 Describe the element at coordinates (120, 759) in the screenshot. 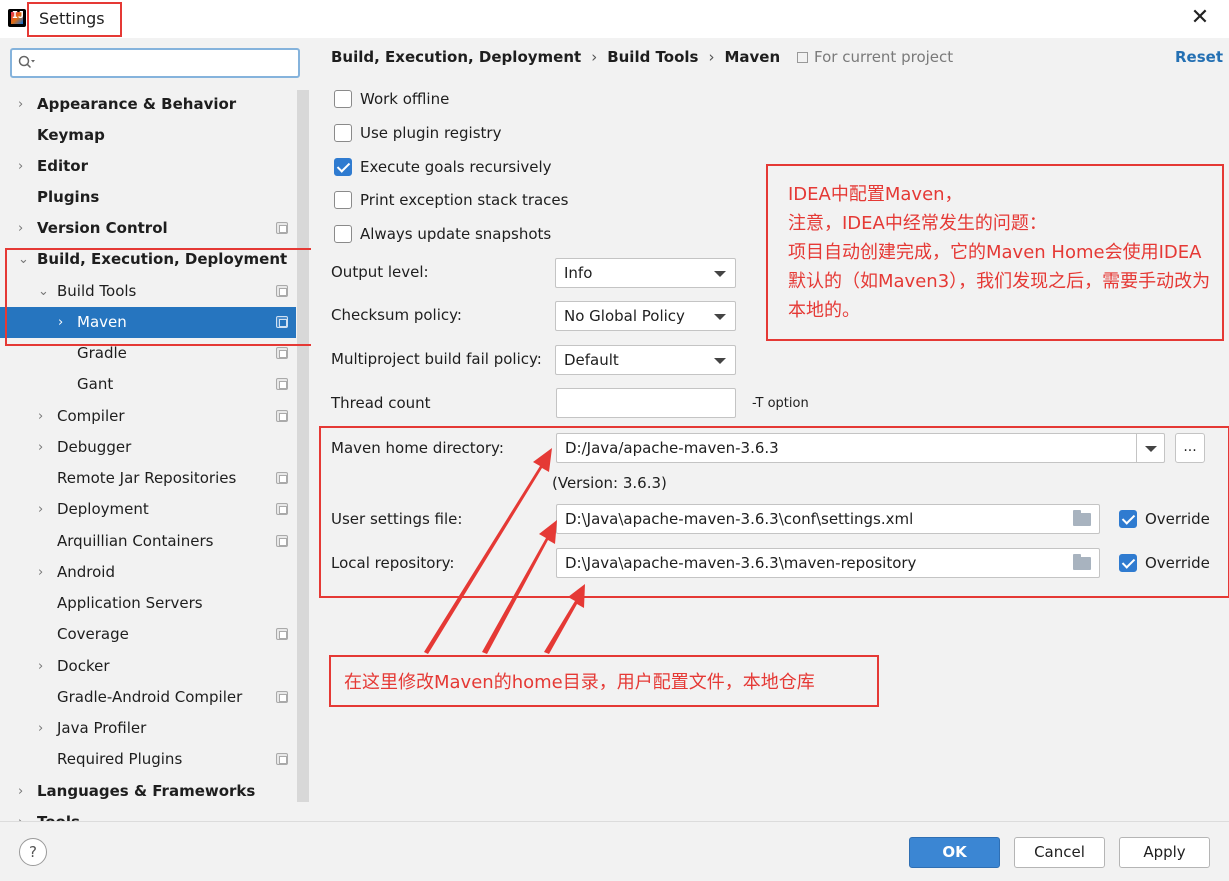

I see `sidebar-item-label: Required Plugins` at that location.